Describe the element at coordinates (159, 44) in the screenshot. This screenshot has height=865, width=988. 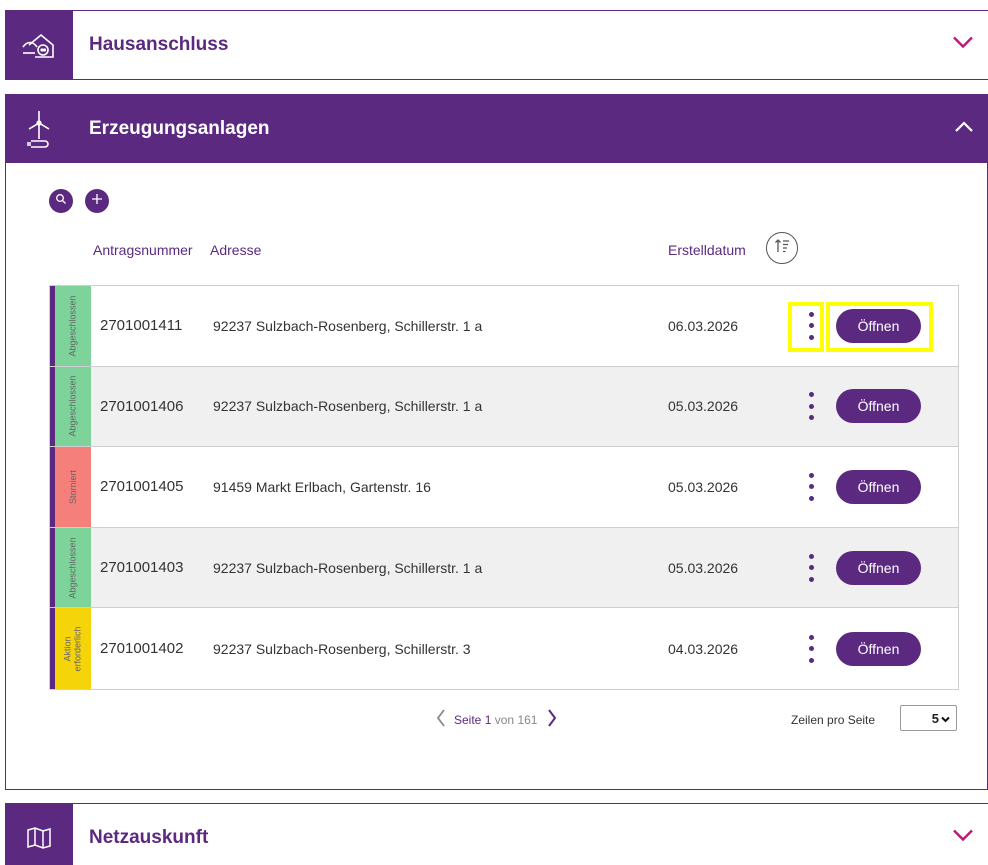
I see `panel-title-hausanschluss: Hausanschluss` at that location.